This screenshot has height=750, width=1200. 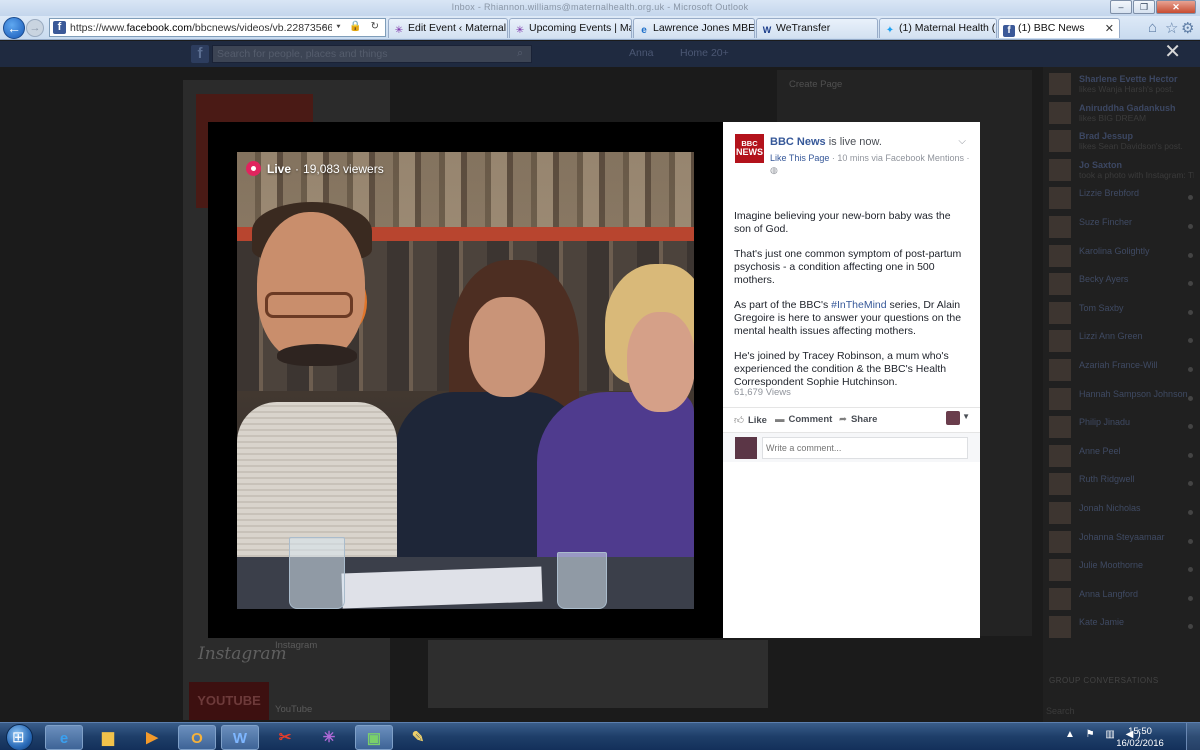 I want to click on doctor-glasses, so click(x=309, y=305).